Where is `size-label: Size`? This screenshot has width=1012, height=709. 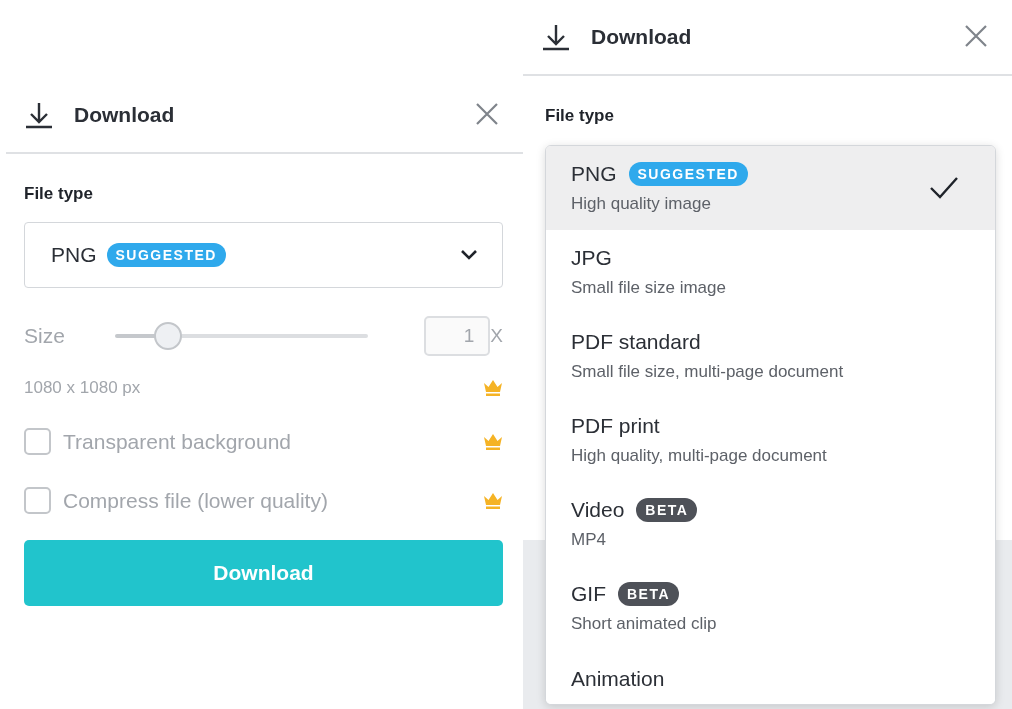 size-label: Size is located at coordinates (44, 336).